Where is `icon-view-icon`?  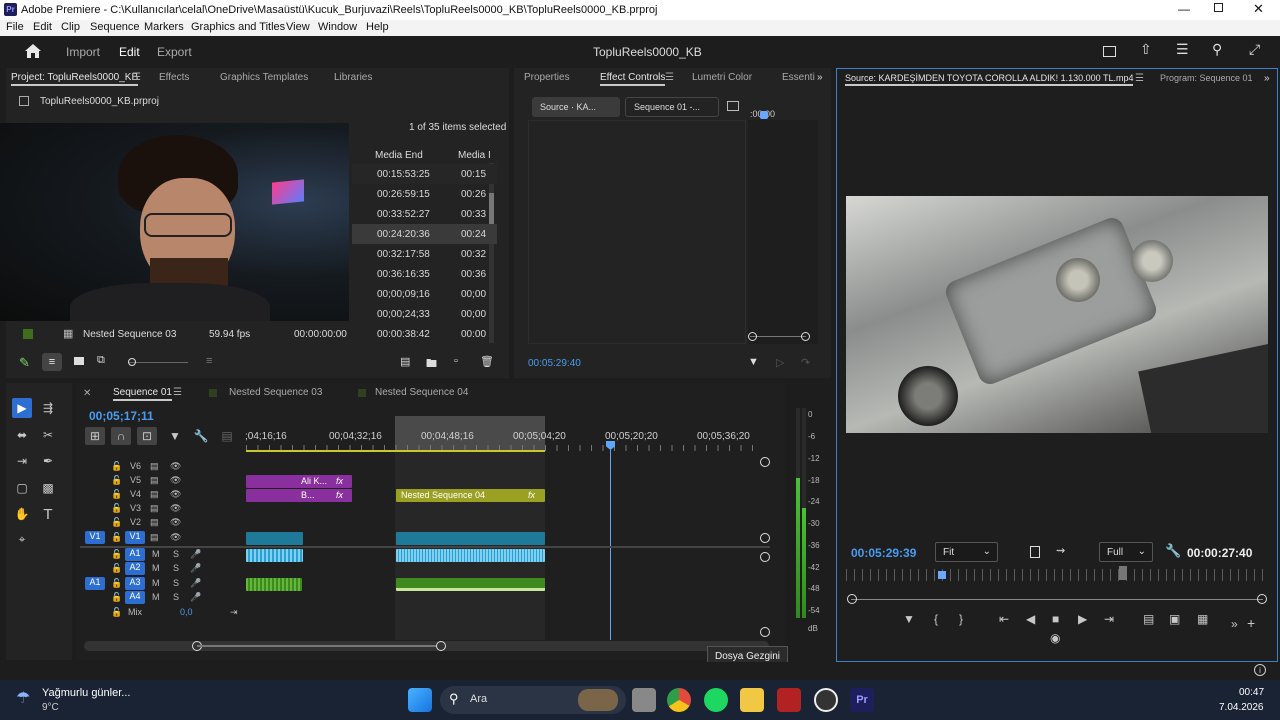
icon-view-icon is located at coordinates (79, 361).